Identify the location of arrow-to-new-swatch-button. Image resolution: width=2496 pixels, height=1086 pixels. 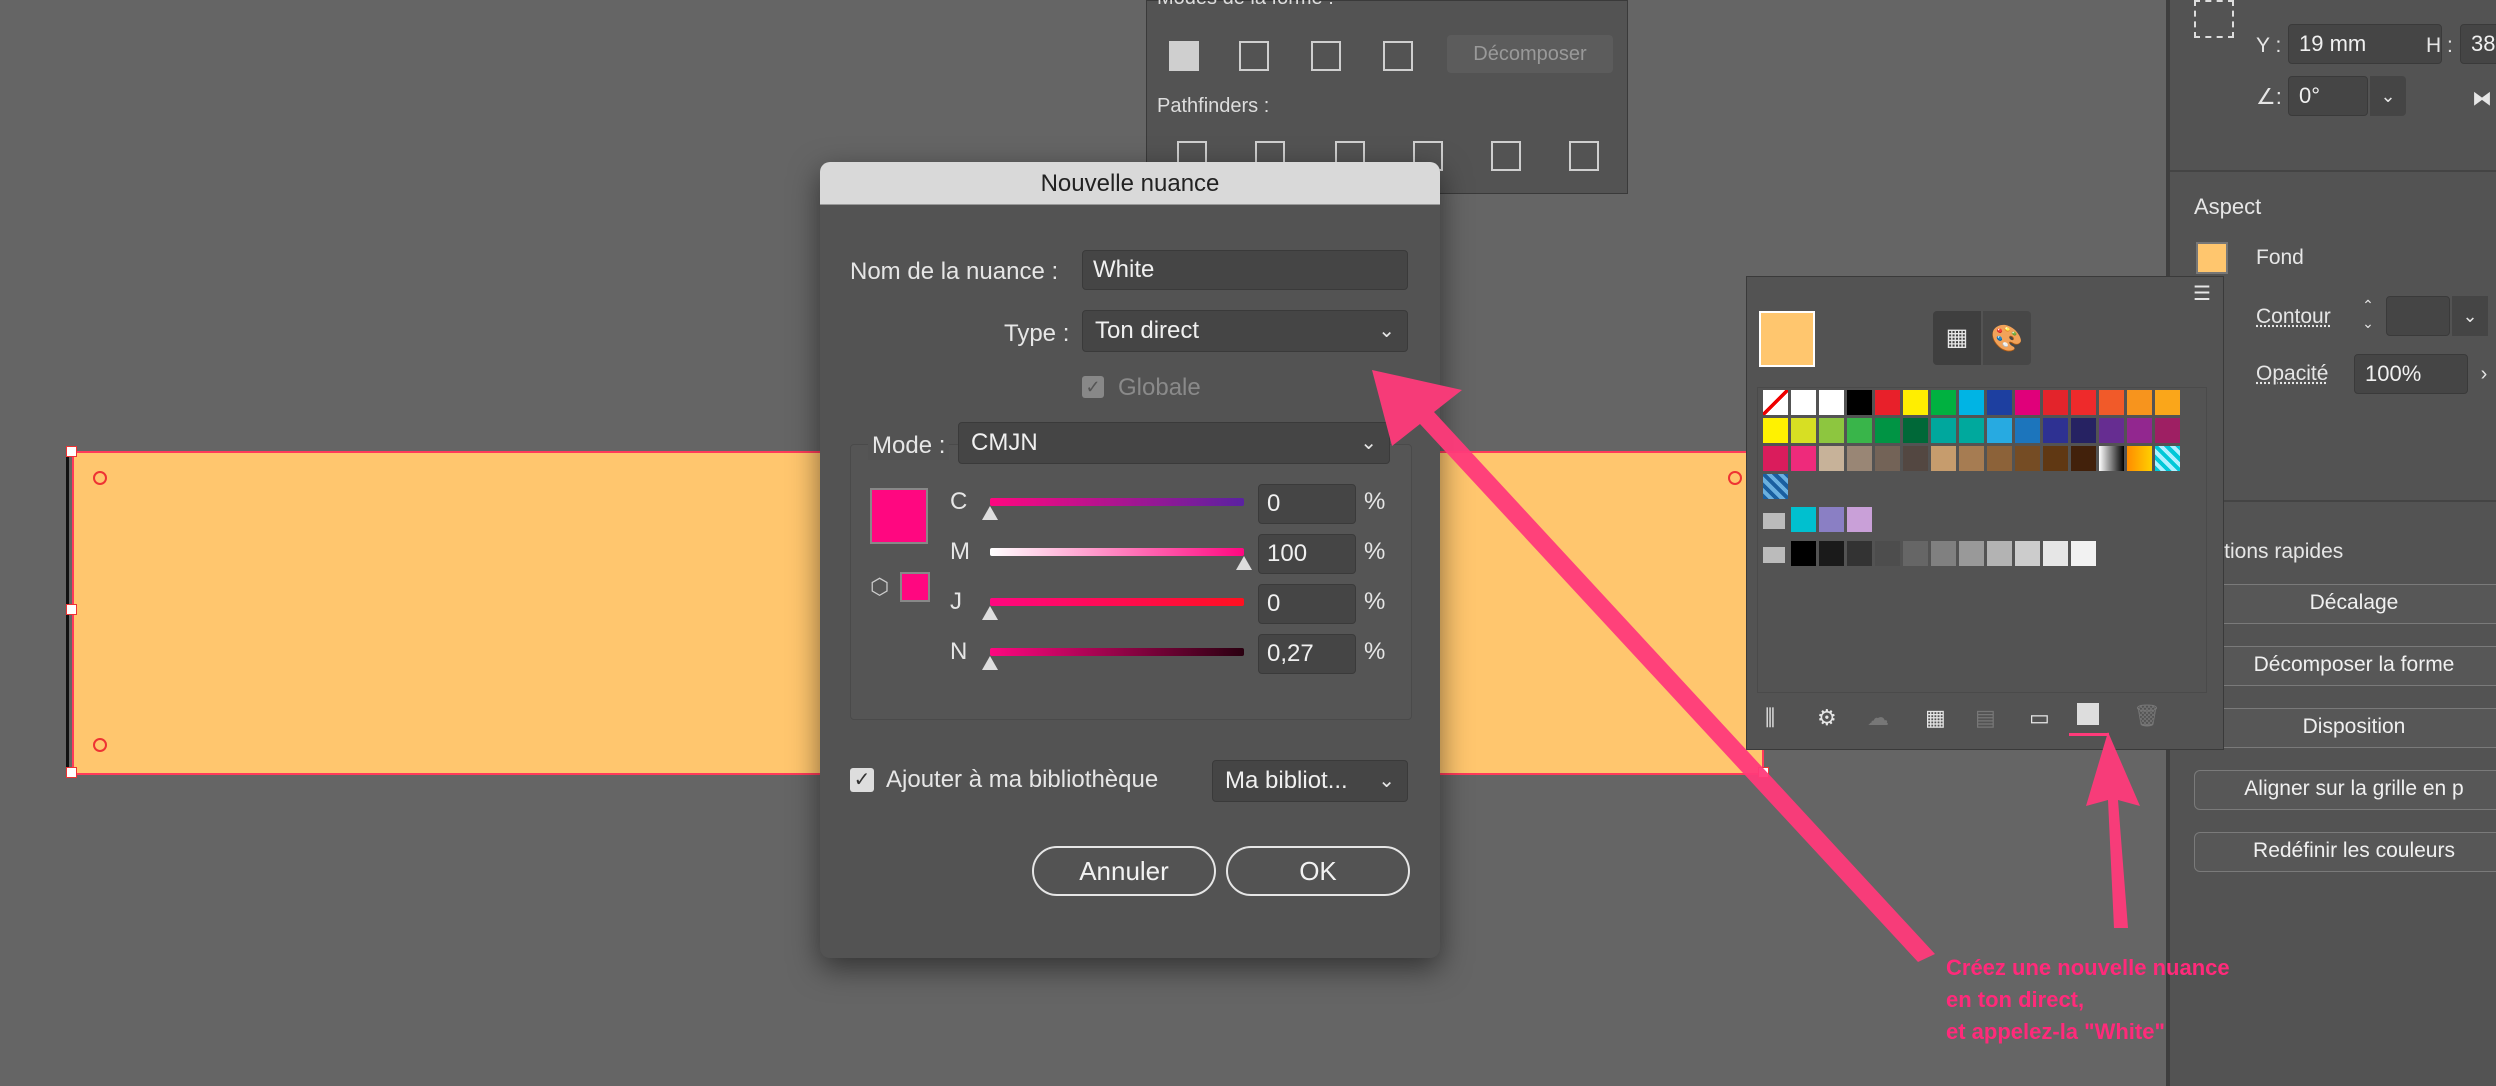
(2113, 830).